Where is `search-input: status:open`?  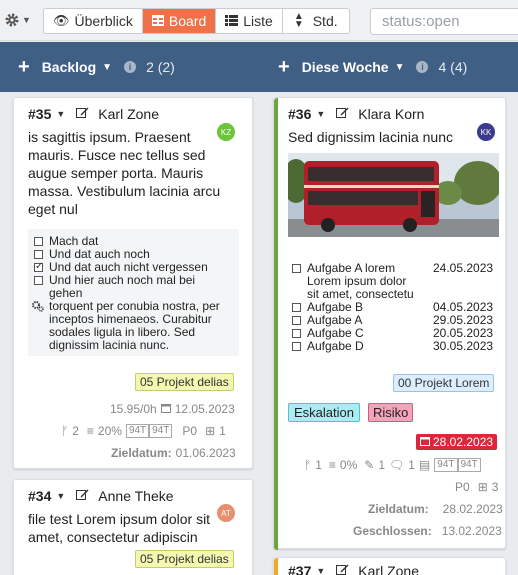
search-input: status:open is located at coordinates (444, 21).